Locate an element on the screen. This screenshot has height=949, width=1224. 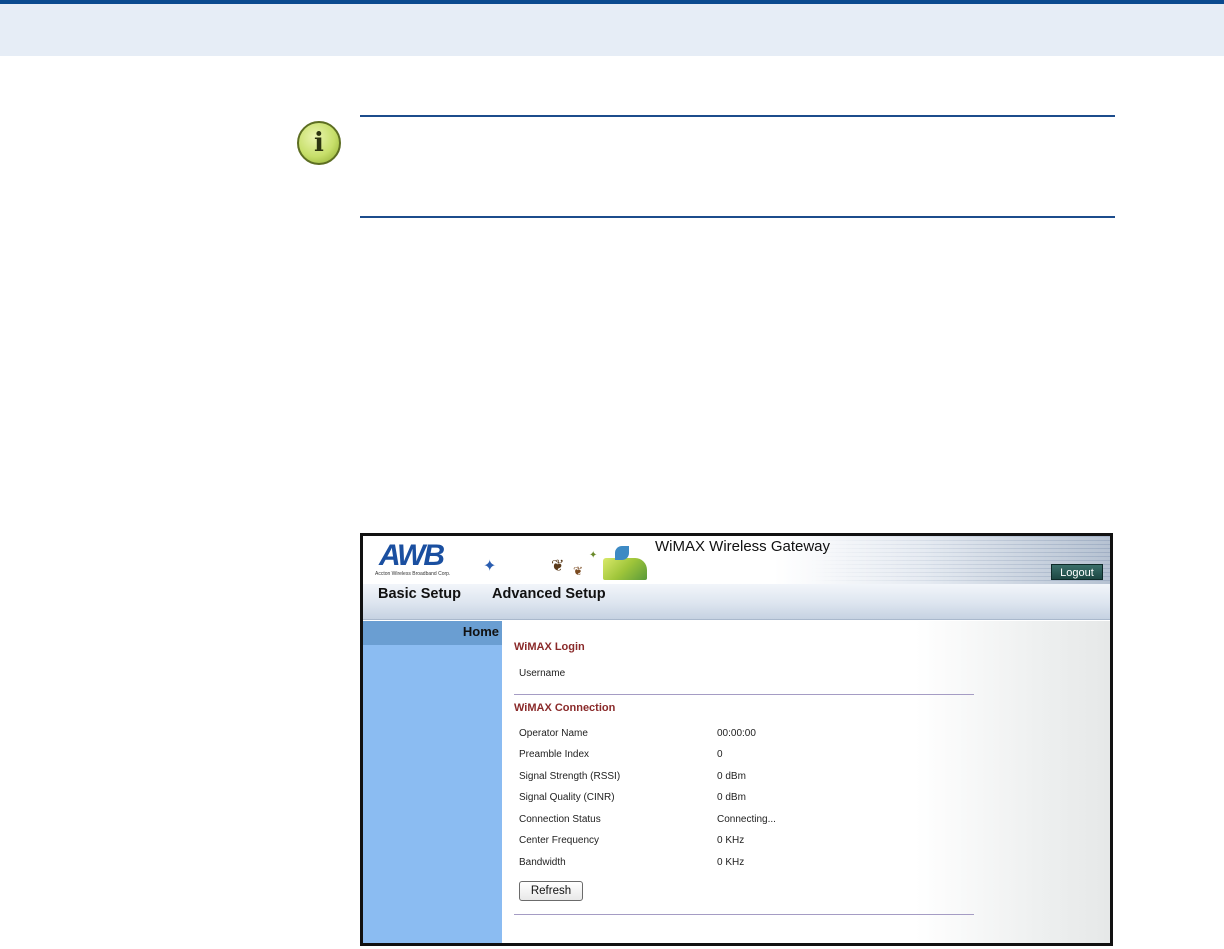
info-icon: i is located at coordinates (319, 143).